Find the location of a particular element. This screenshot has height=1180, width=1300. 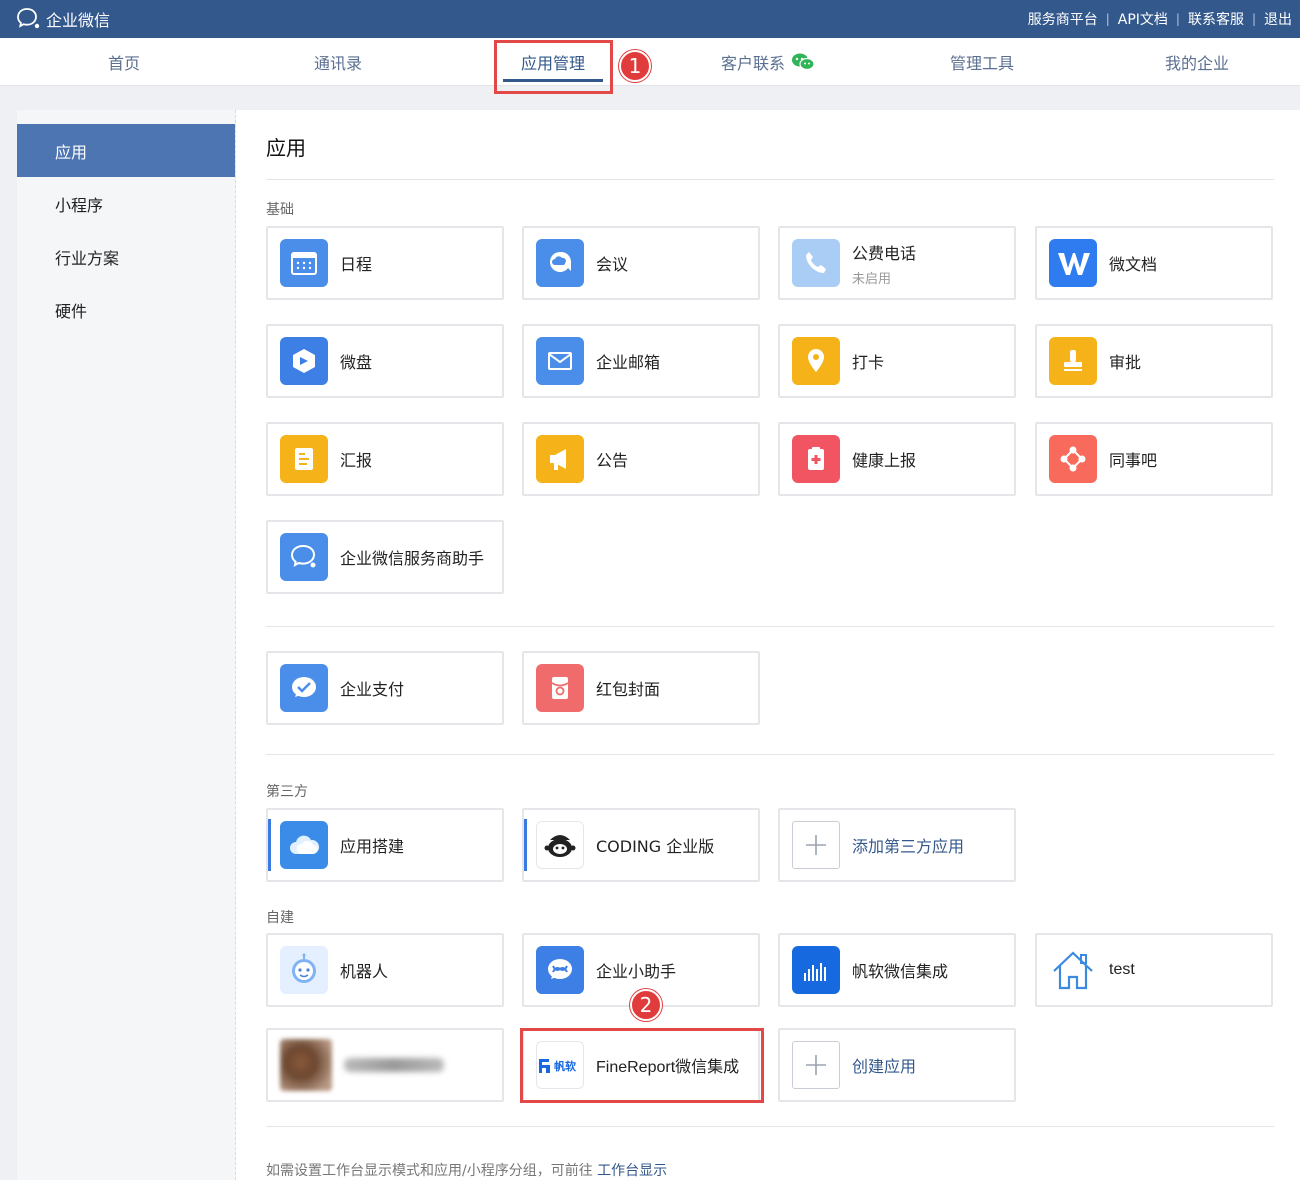

doc-icon is located at coordinates (1073, 263).